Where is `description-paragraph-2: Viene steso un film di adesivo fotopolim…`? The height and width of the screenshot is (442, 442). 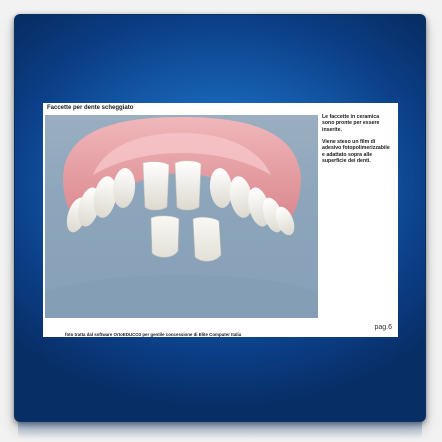 description-paragraph-2: Viene steso un film di adesivo fotopolim… is located at coordinates (356, 152).